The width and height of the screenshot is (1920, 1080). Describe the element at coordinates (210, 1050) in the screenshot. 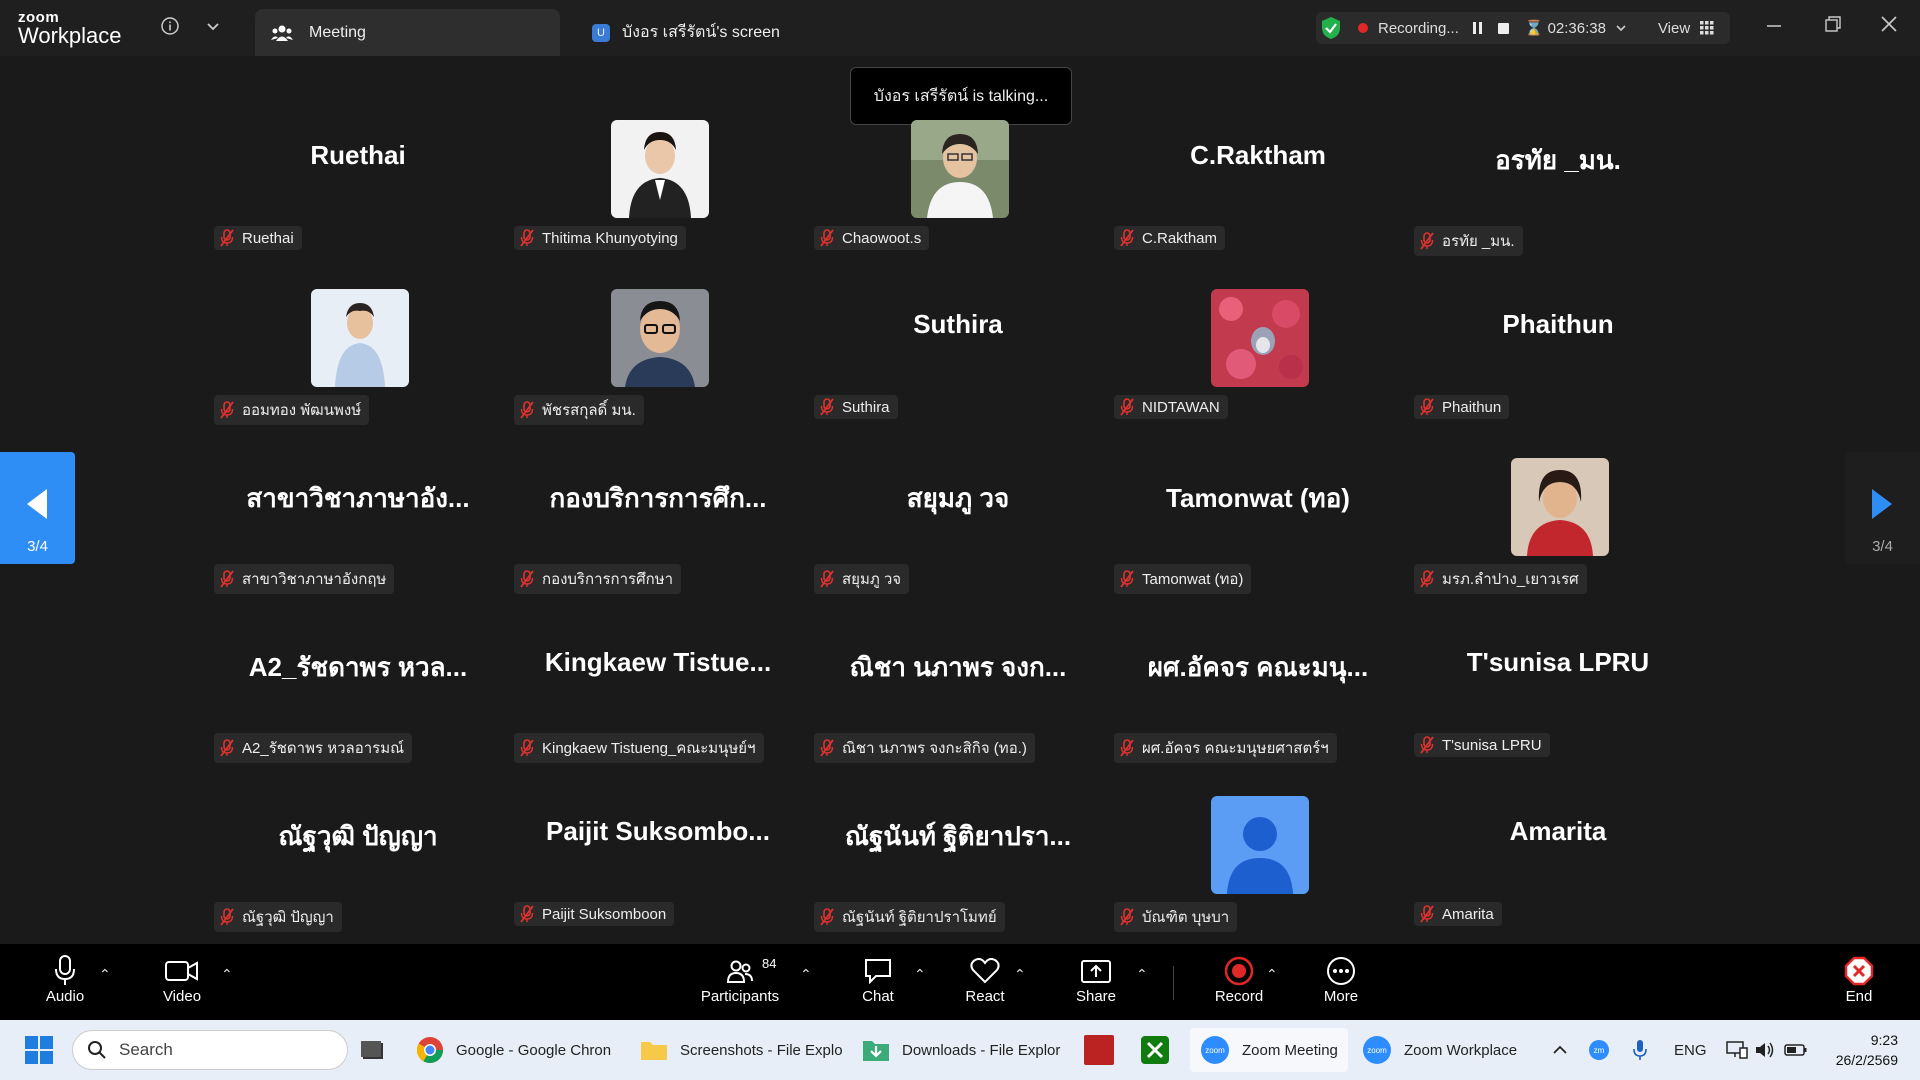

I see `taskbar-search: Search` at that location.